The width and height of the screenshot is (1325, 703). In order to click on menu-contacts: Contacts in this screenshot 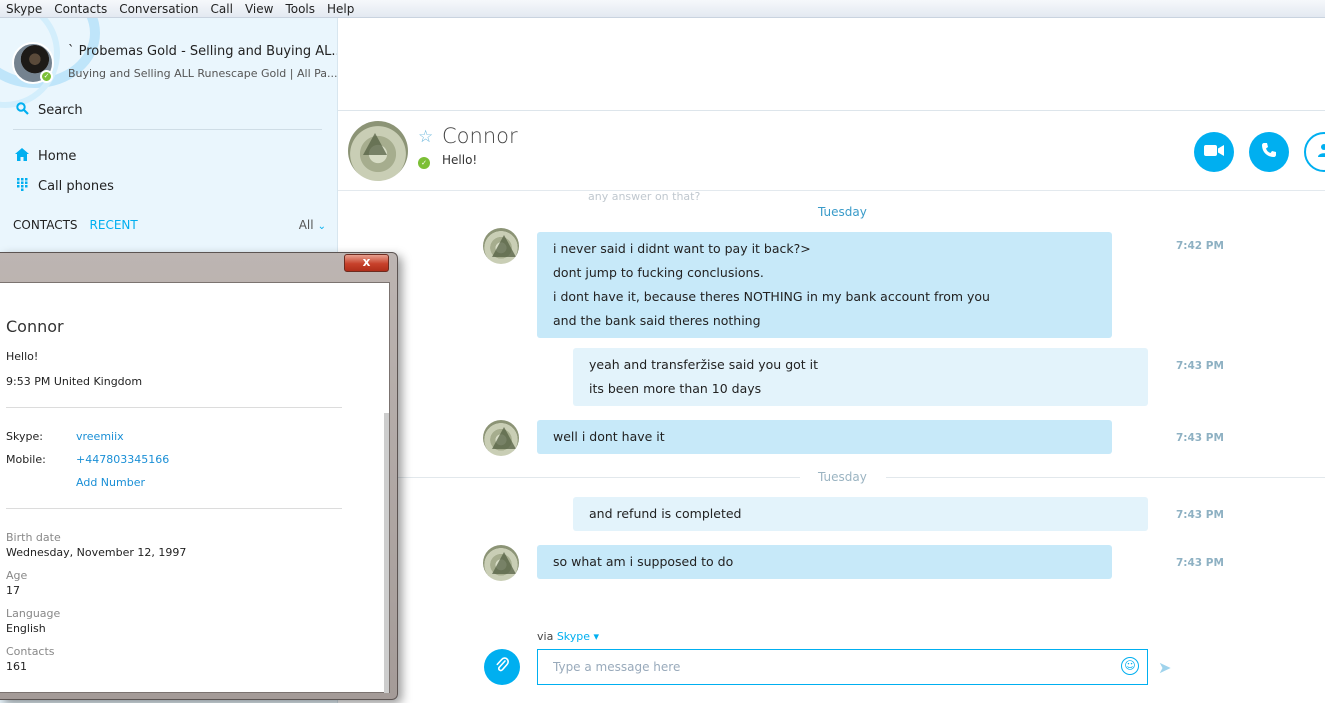, I will do `click(80, 9)`.